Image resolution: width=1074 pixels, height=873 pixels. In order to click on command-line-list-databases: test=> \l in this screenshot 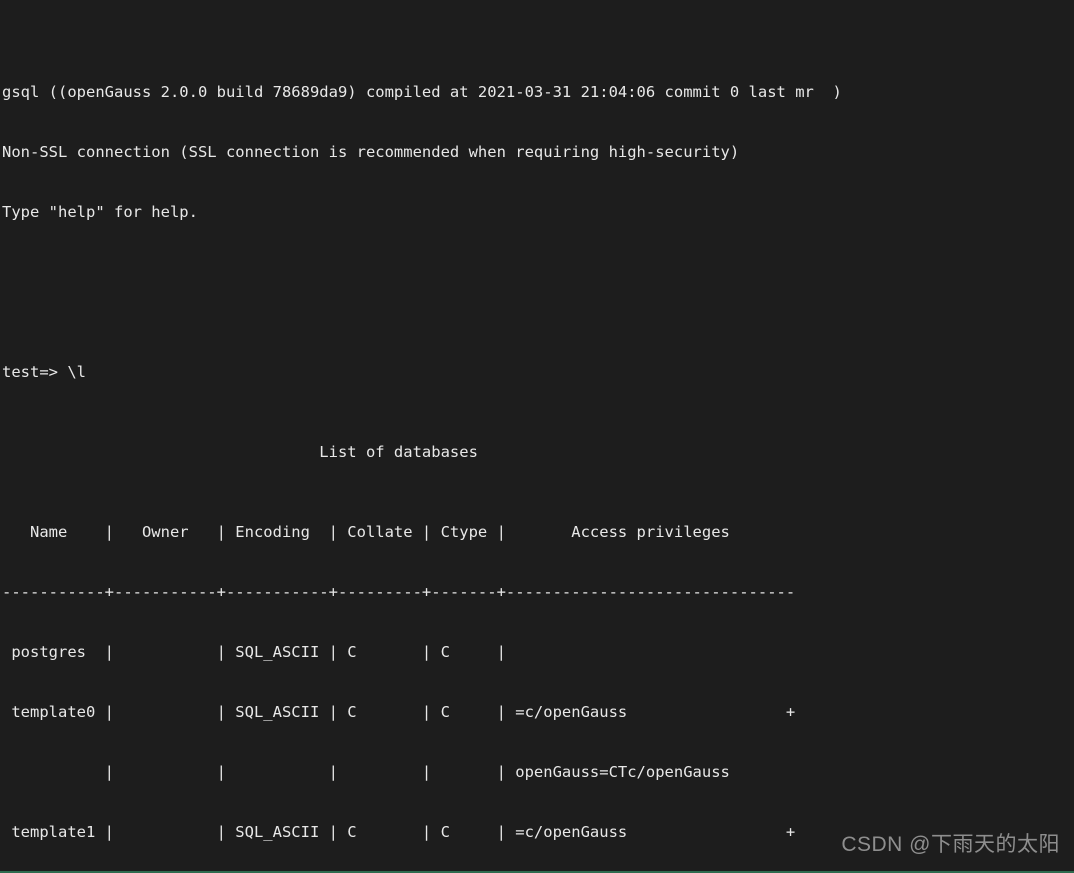, I will do `click(422, 372)`.